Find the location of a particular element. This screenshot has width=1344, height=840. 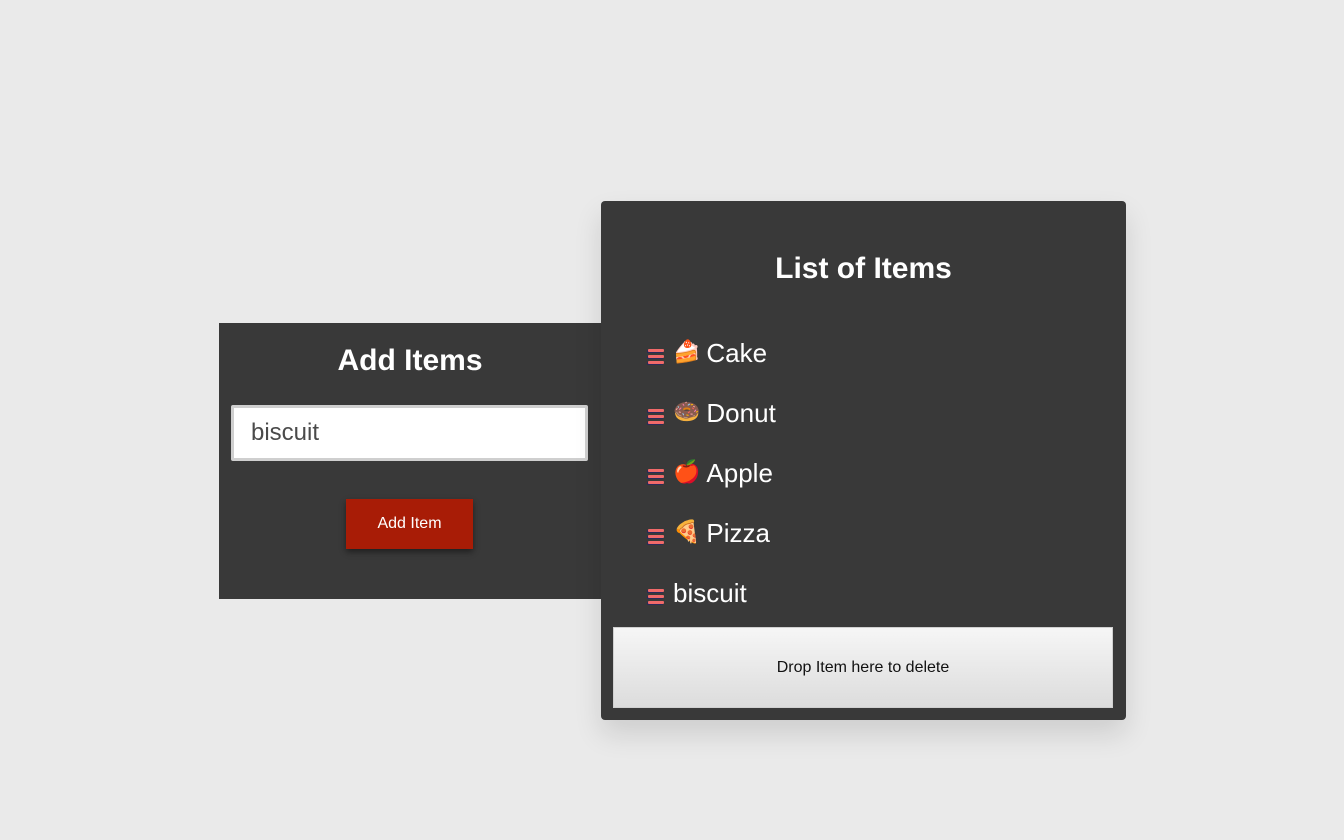

list-item: 🍎 Apple is located at coordinates (865, 483).